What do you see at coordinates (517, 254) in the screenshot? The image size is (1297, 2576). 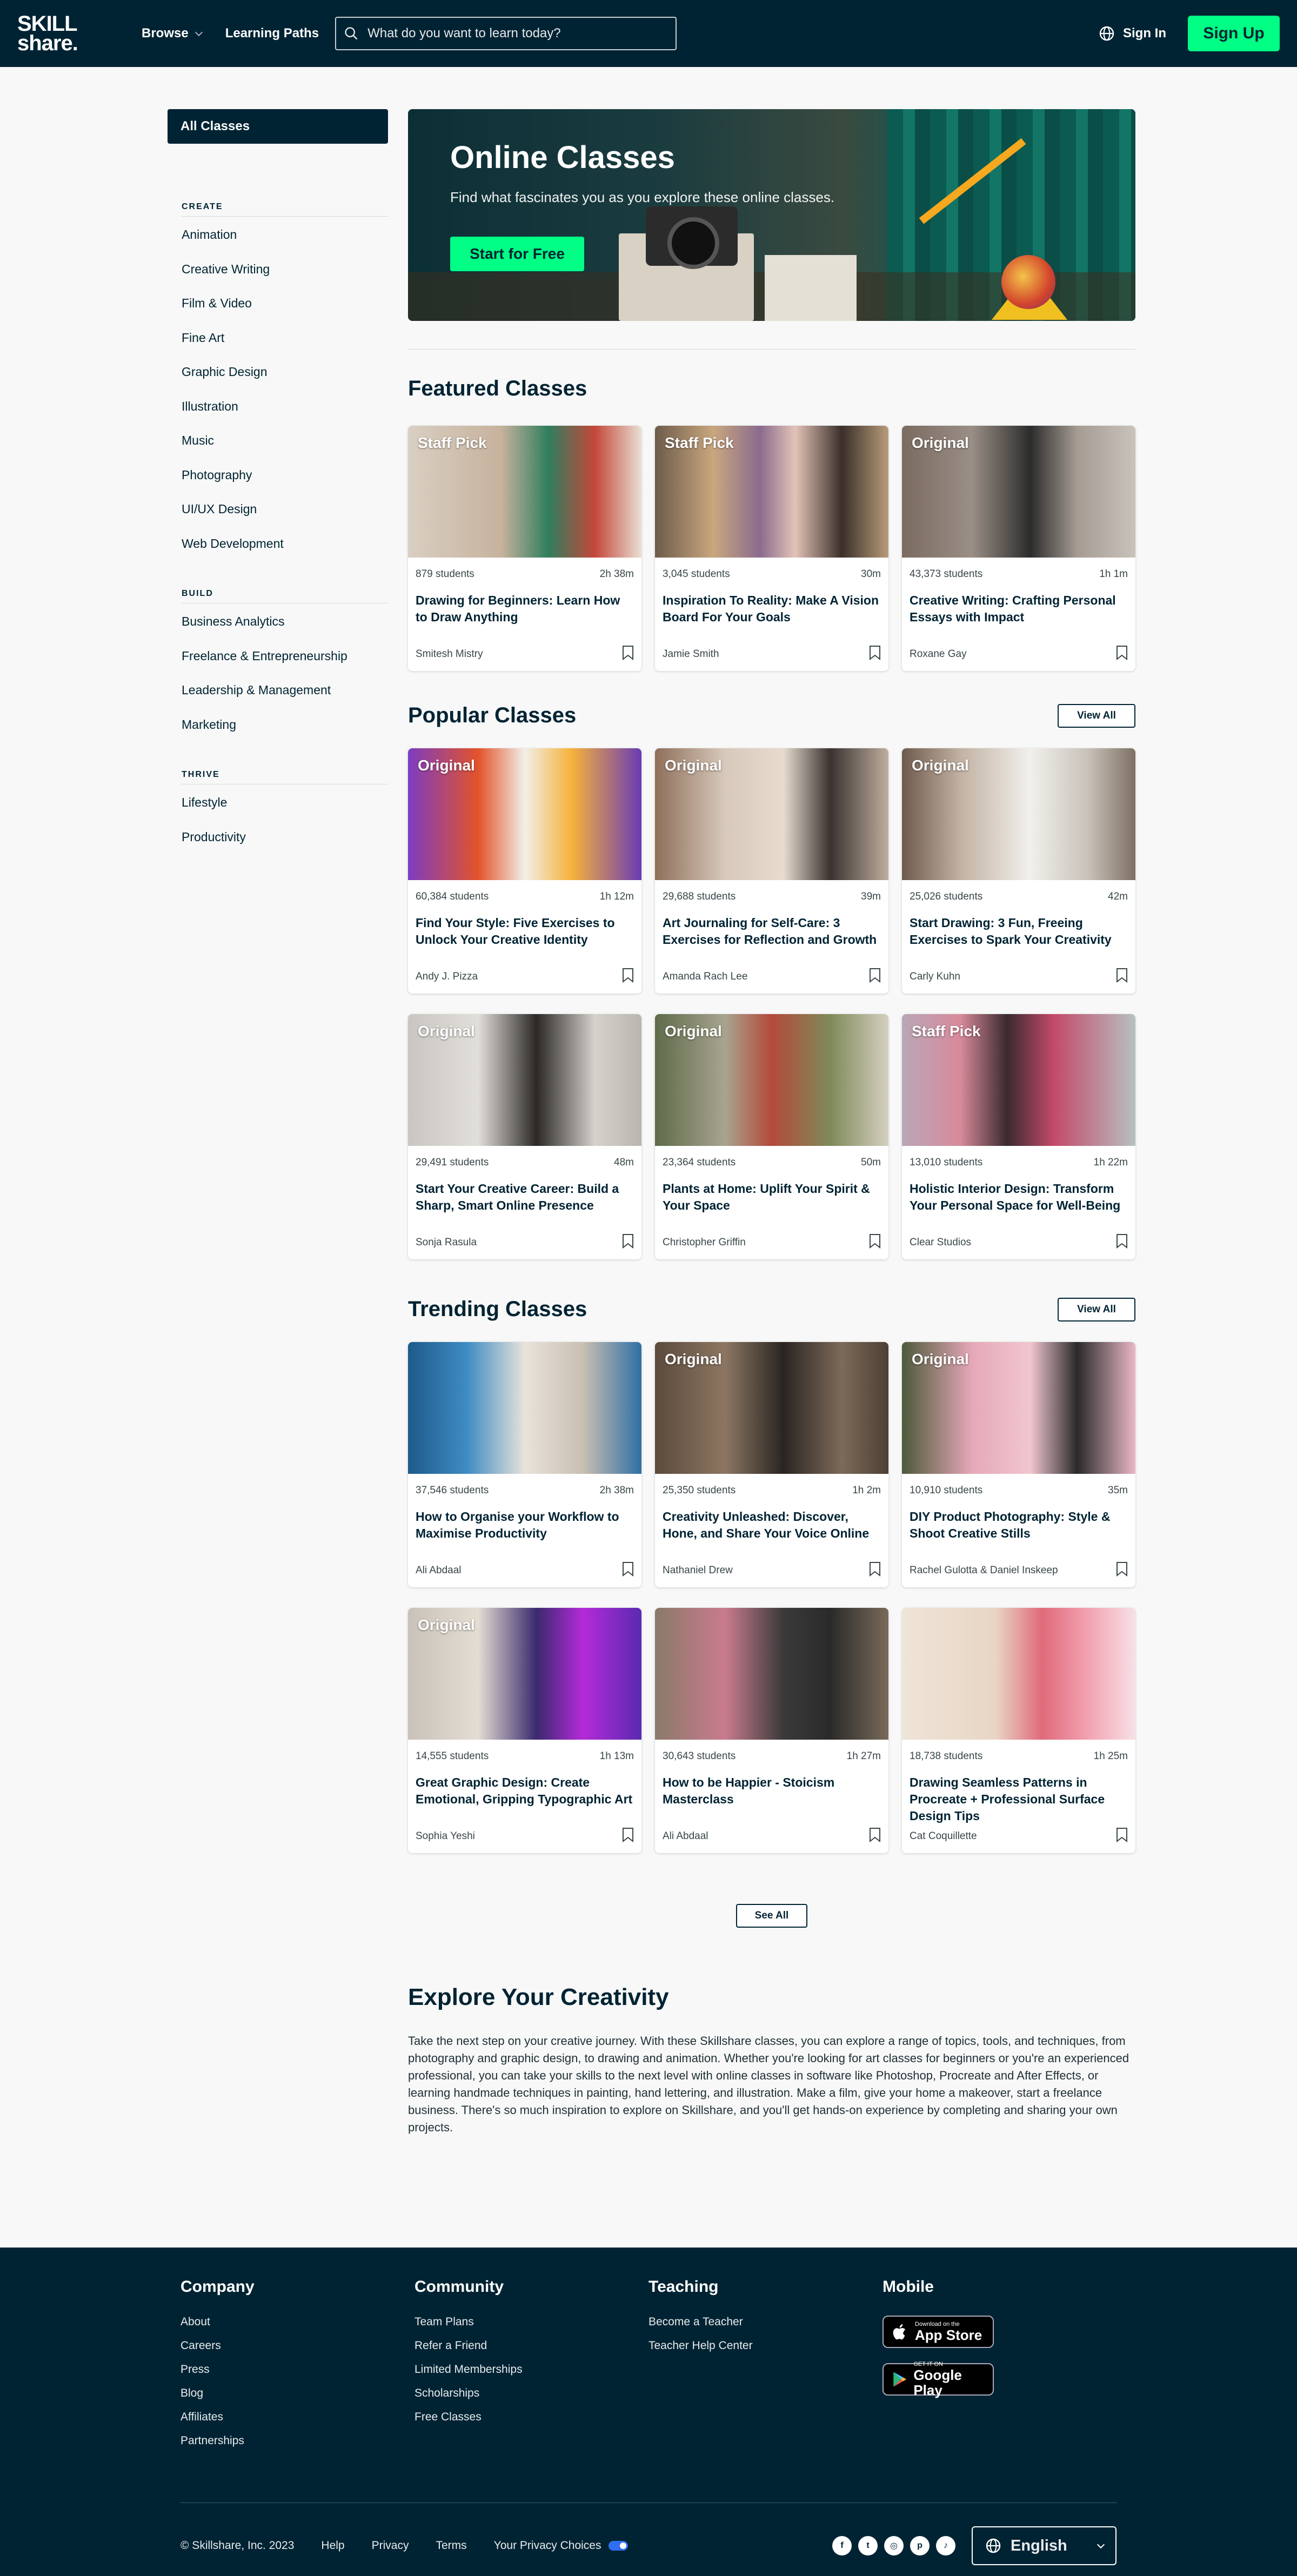 I see `start-for-free-button: Start for Free` at bounding box center [517, 254].